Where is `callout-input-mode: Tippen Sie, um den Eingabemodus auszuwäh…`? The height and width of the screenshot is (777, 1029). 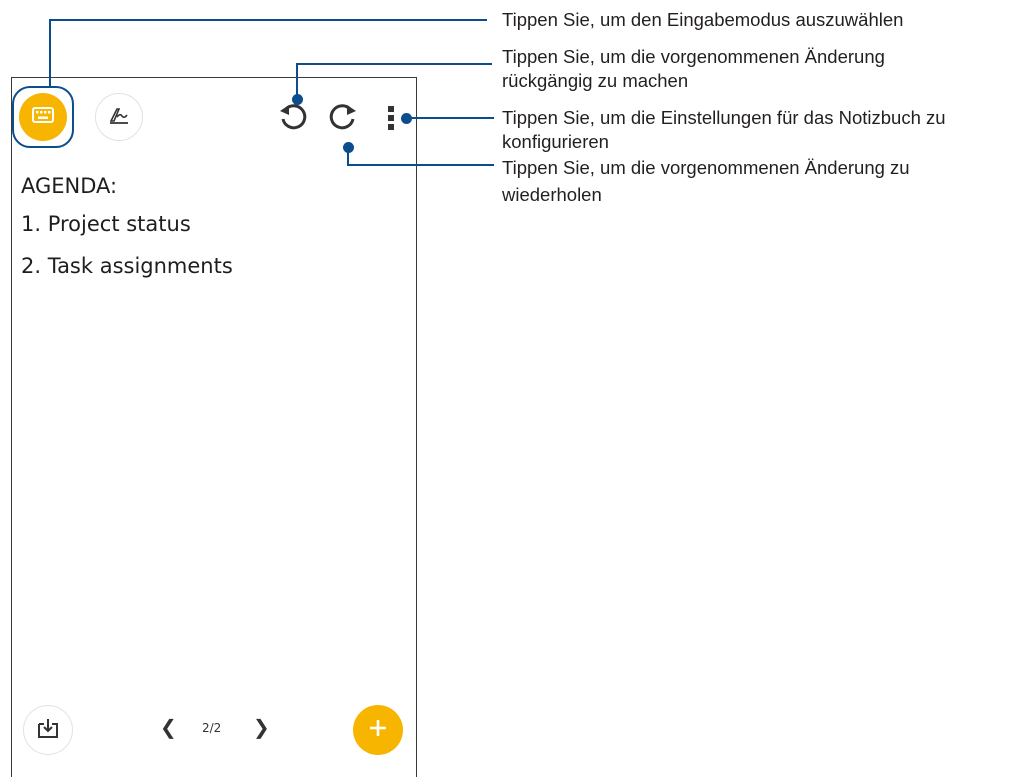 callout-input-mode: Tippen Sie, um den Eingabemodus auszuwäh… is located at coordinates (703, 19).